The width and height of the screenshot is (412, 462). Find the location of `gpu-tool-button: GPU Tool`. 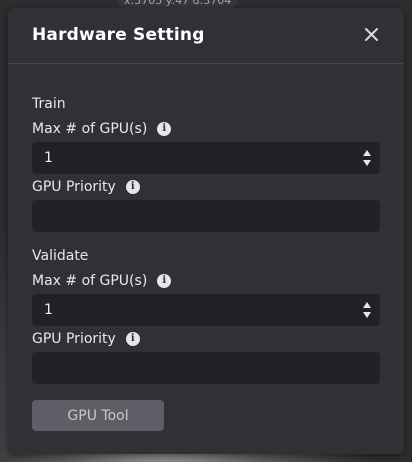

gpu-tool-button: GPU Tool is located at coordinates (98, 415).